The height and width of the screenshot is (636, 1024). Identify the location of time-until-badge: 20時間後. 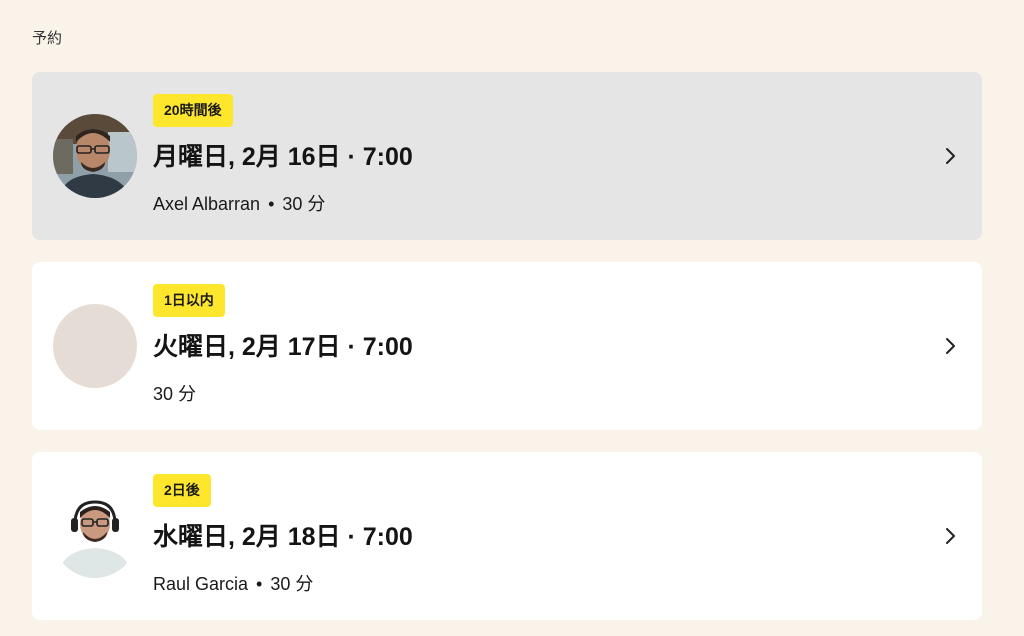
(193, 110).